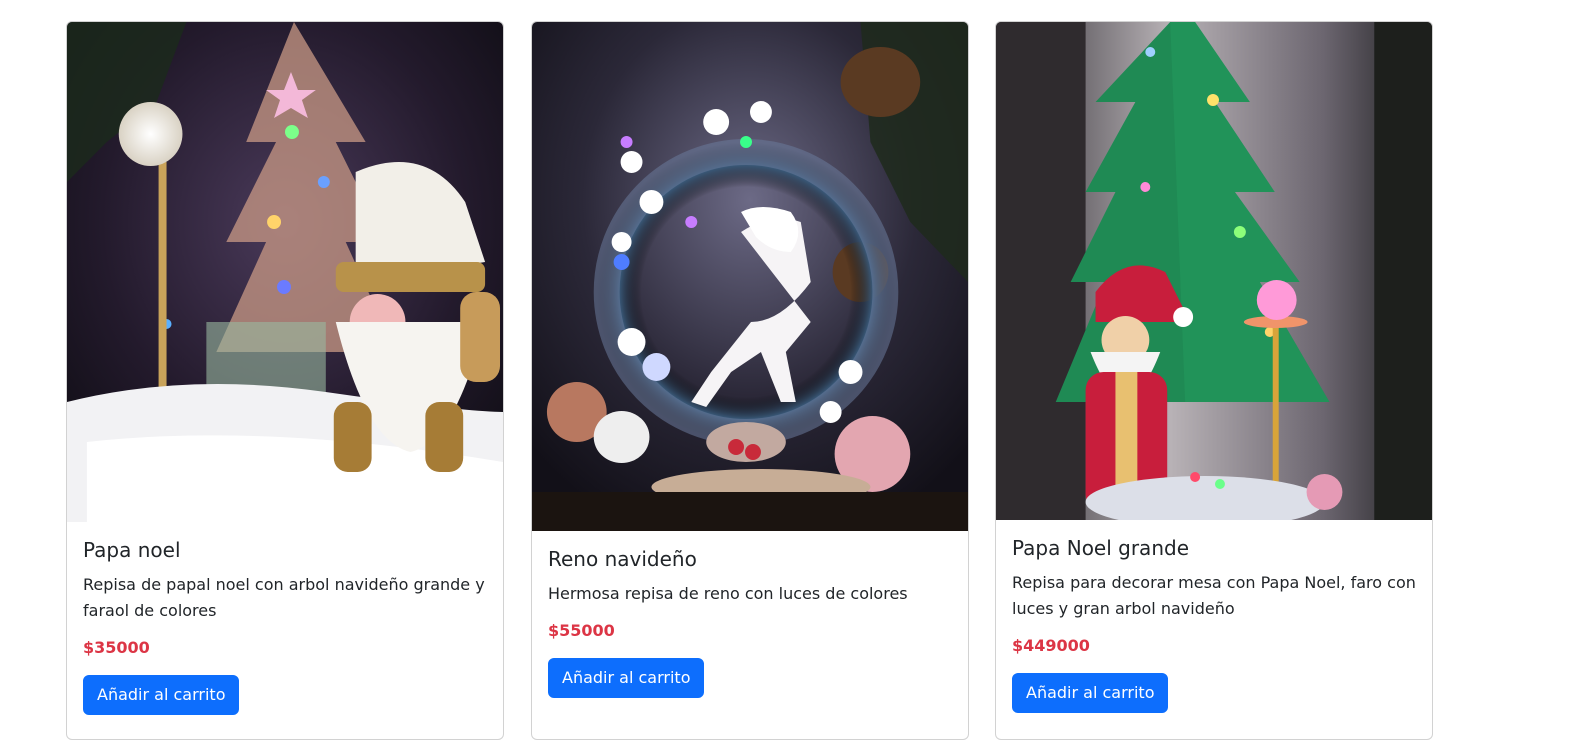 The width and height of the screenshot is (1579, 752). What do you see at coordinates (581, 630) in the screenshot?
I see `product-price: $55000` at bounding box center [581, 630].